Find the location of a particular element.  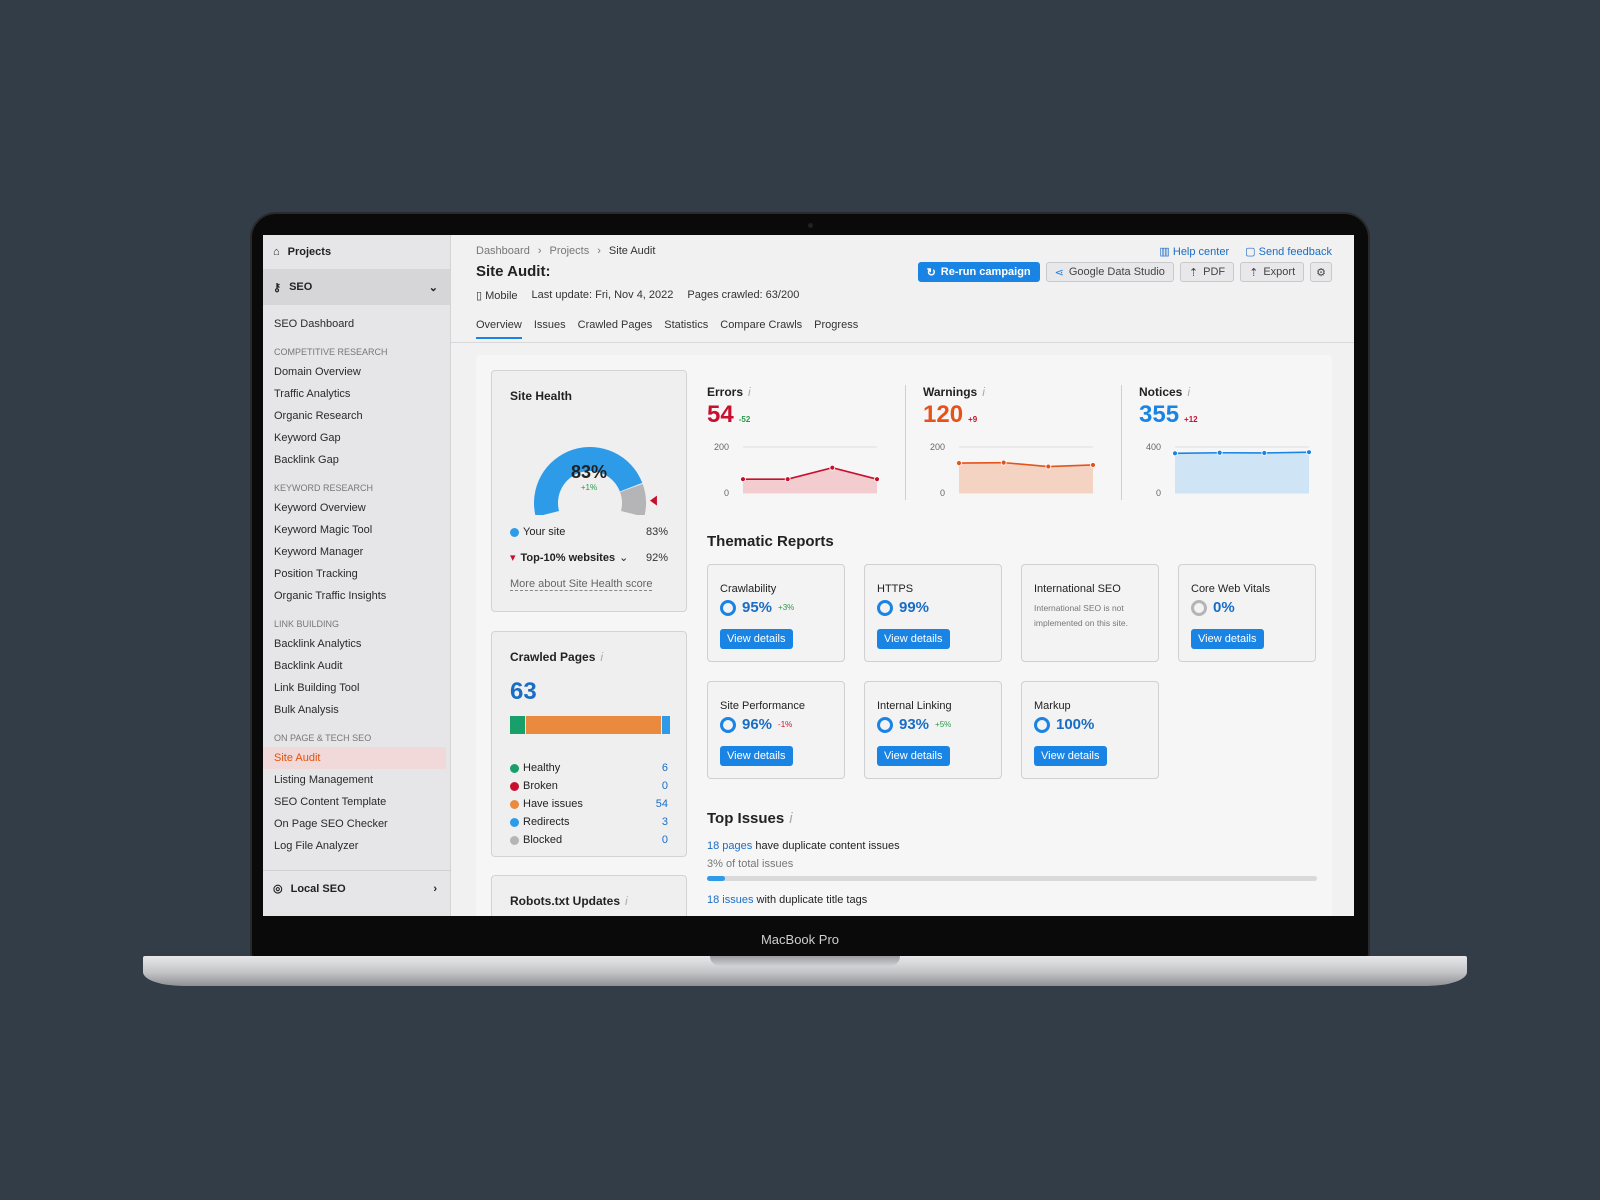

sidebar-item-keyword-gap: Keyword Gap is located at coordinates (356, 438).